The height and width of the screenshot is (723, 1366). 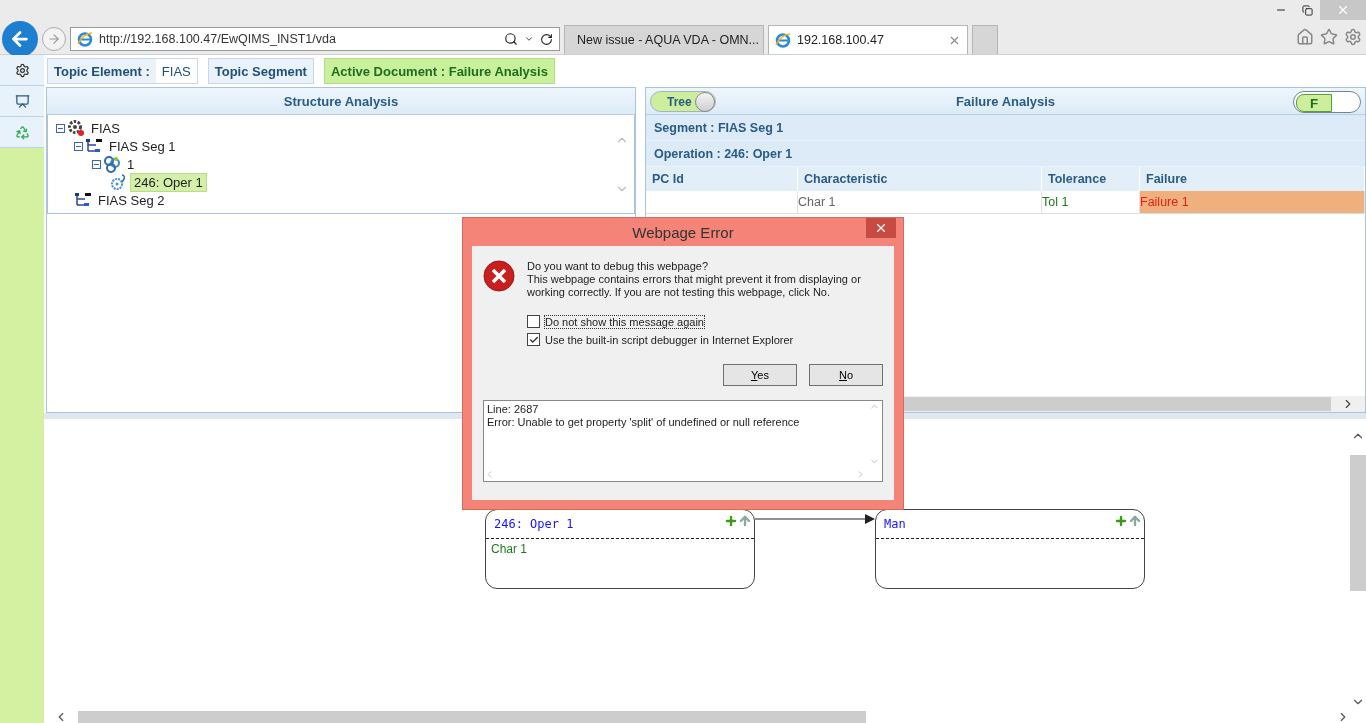 I want to click on dialog-message: This webpage contains errors that might prevent it from displaying or working correctly. If you are not testing this webpage, click No., so click(x=694, y=286).